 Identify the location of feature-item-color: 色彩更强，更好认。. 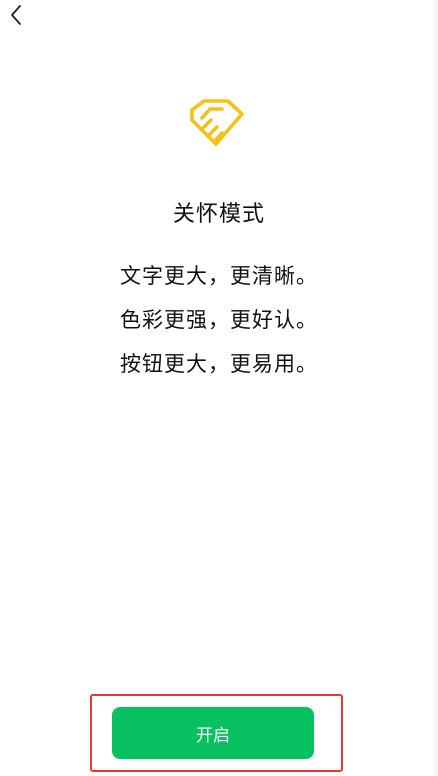
(219, 320).